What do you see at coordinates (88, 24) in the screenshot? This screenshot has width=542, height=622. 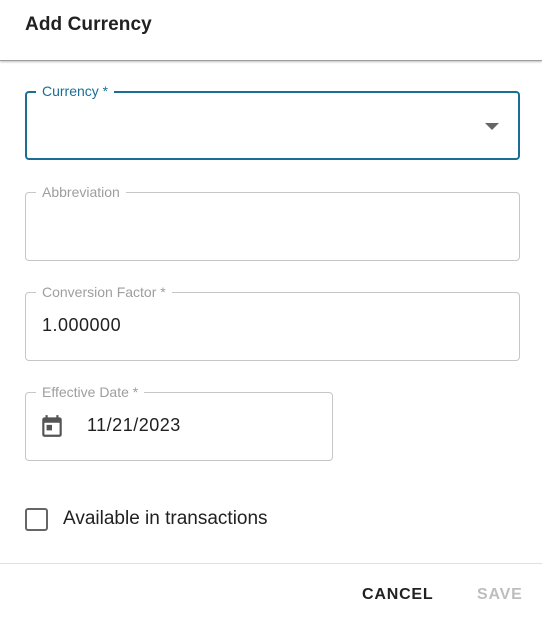 I see `dialog-title: Add Currency` at bounding box center [88, 24].